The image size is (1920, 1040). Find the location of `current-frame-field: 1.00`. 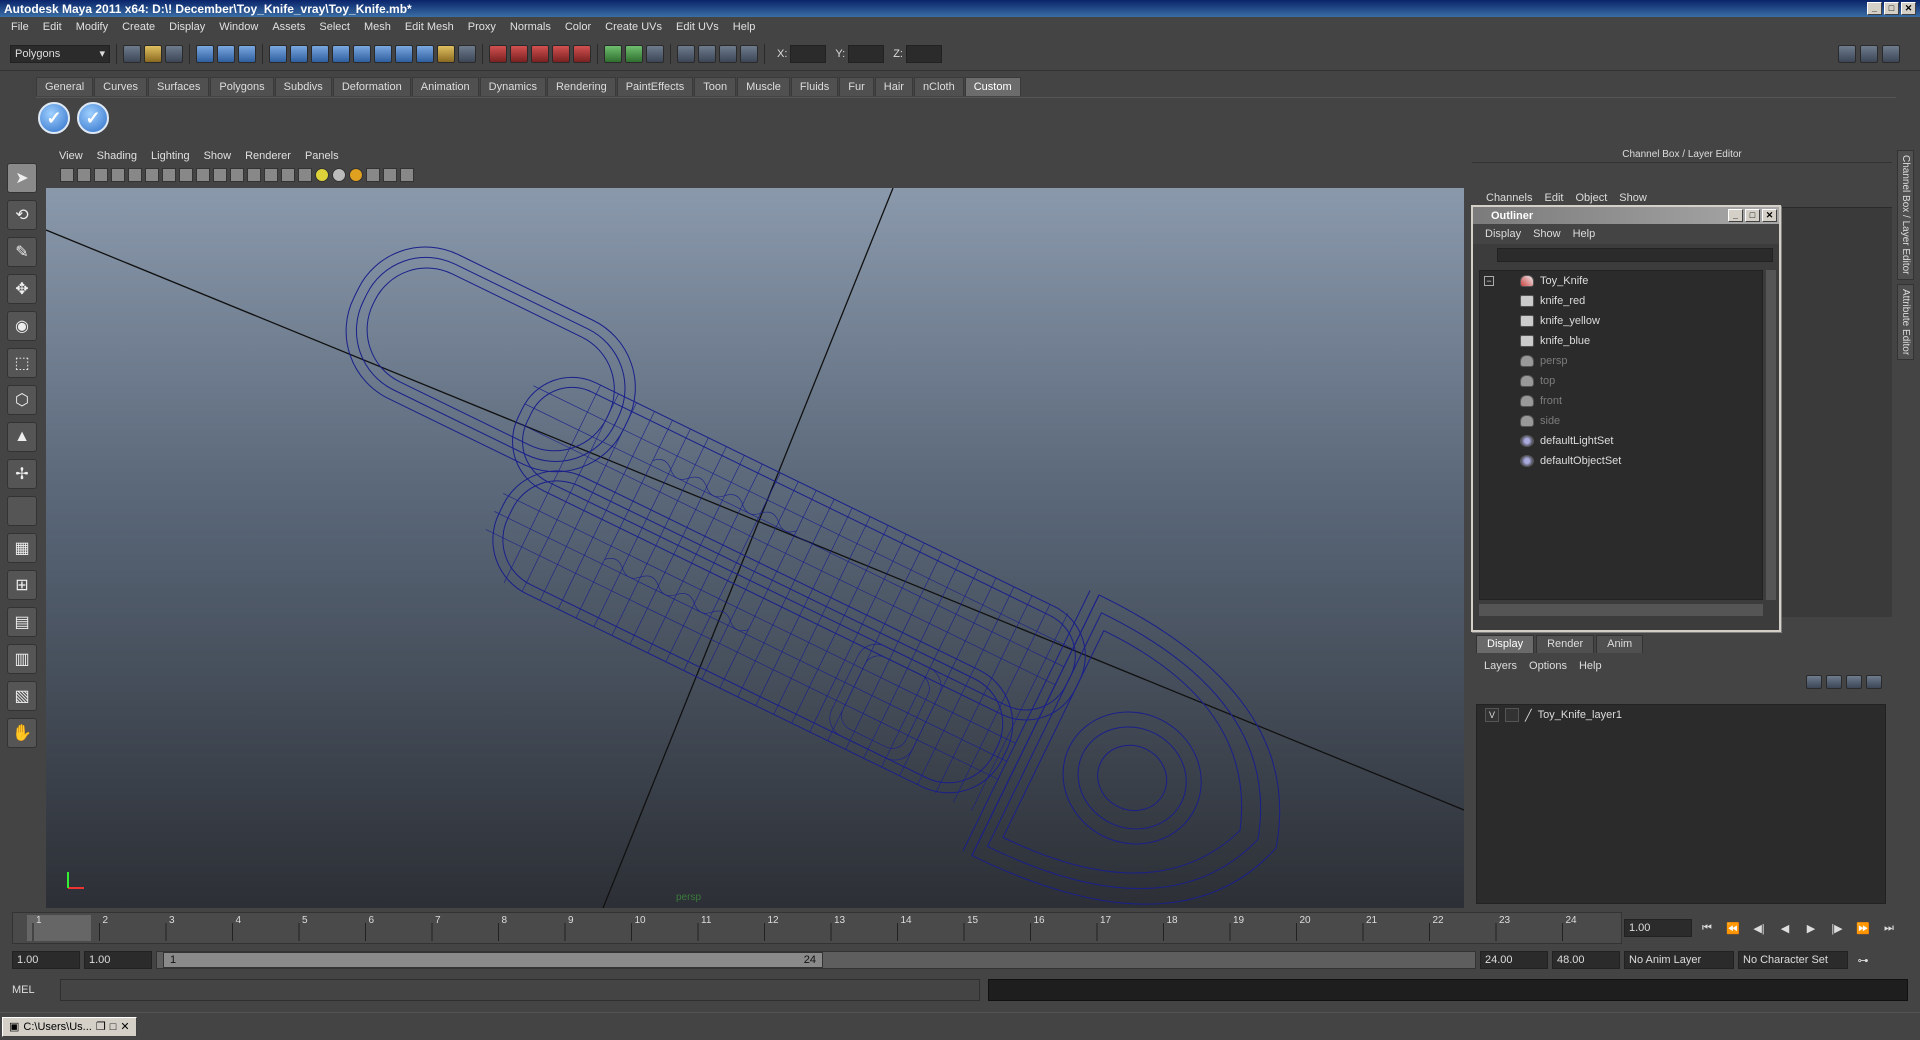

current-frame-field: 1.00 is located at coordinates (1658, 928).